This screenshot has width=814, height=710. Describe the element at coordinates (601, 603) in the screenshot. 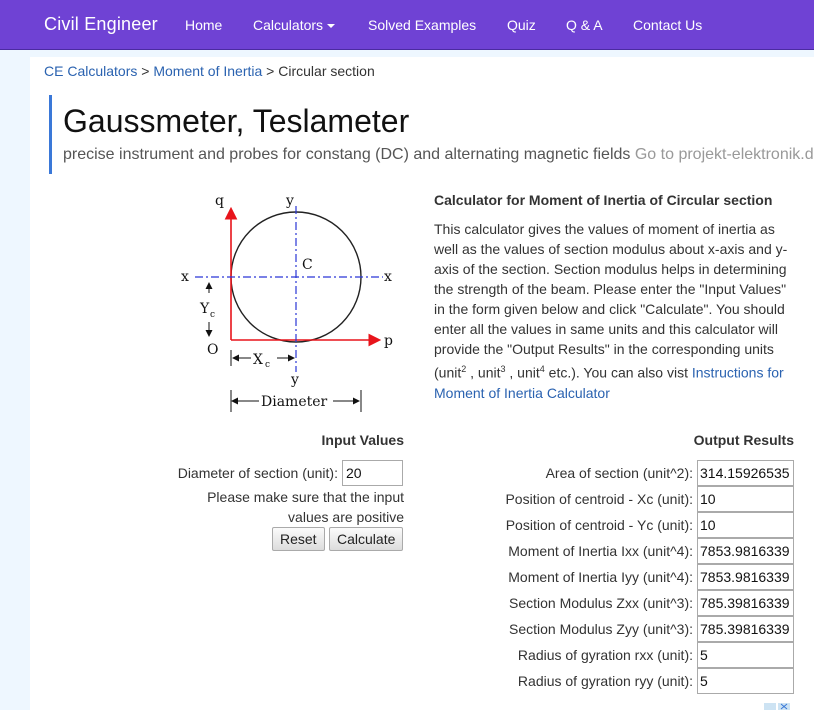

I see `zxx-label: Section Modulus Zxx (unit^3):` at that location.